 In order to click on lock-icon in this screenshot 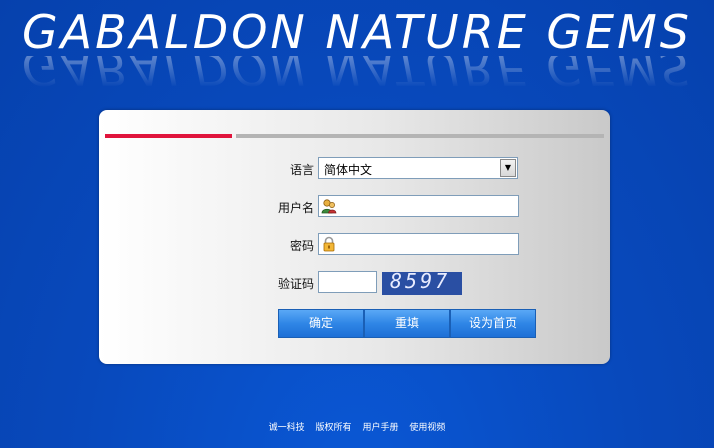, I will do `click(329, 244)`.